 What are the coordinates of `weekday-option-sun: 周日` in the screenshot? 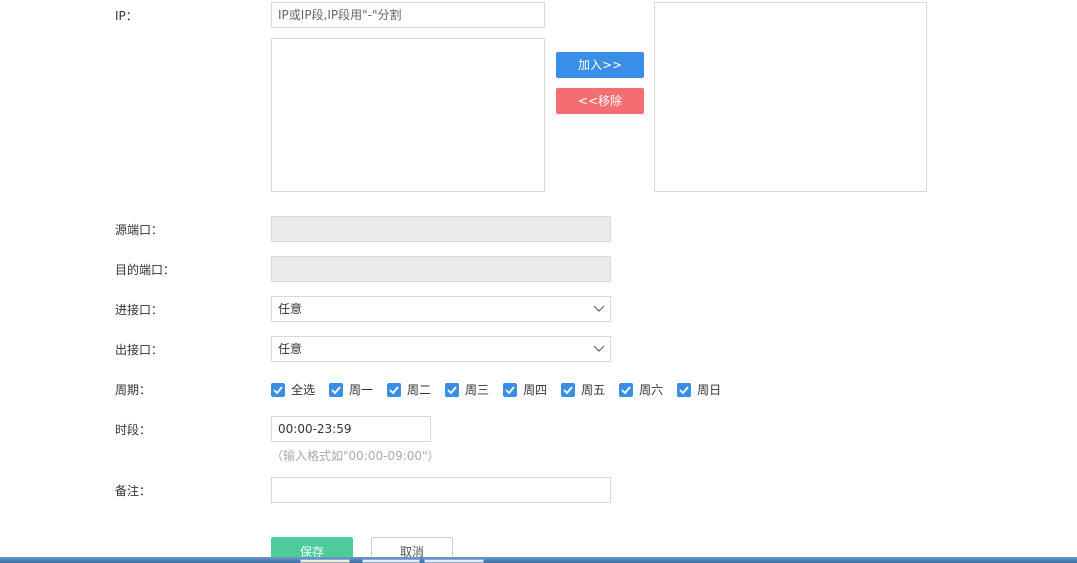 It's located at (699, 389).